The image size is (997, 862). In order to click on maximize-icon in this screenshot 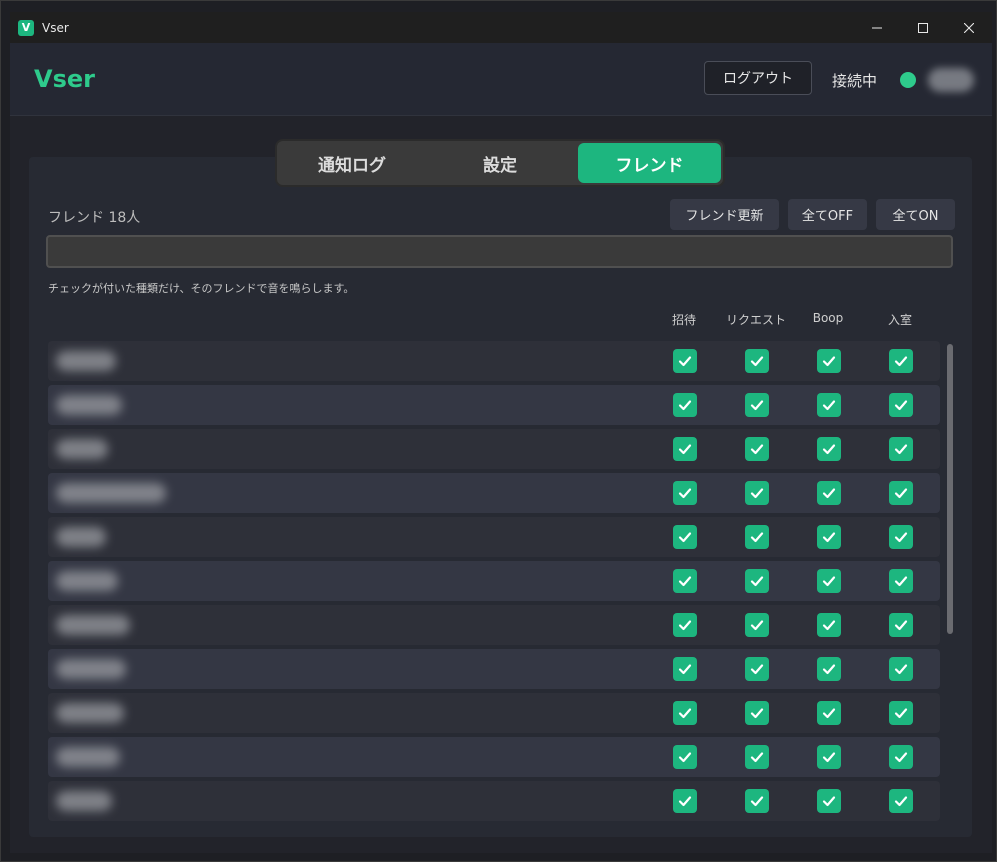, I will do `click(923, 27)`.